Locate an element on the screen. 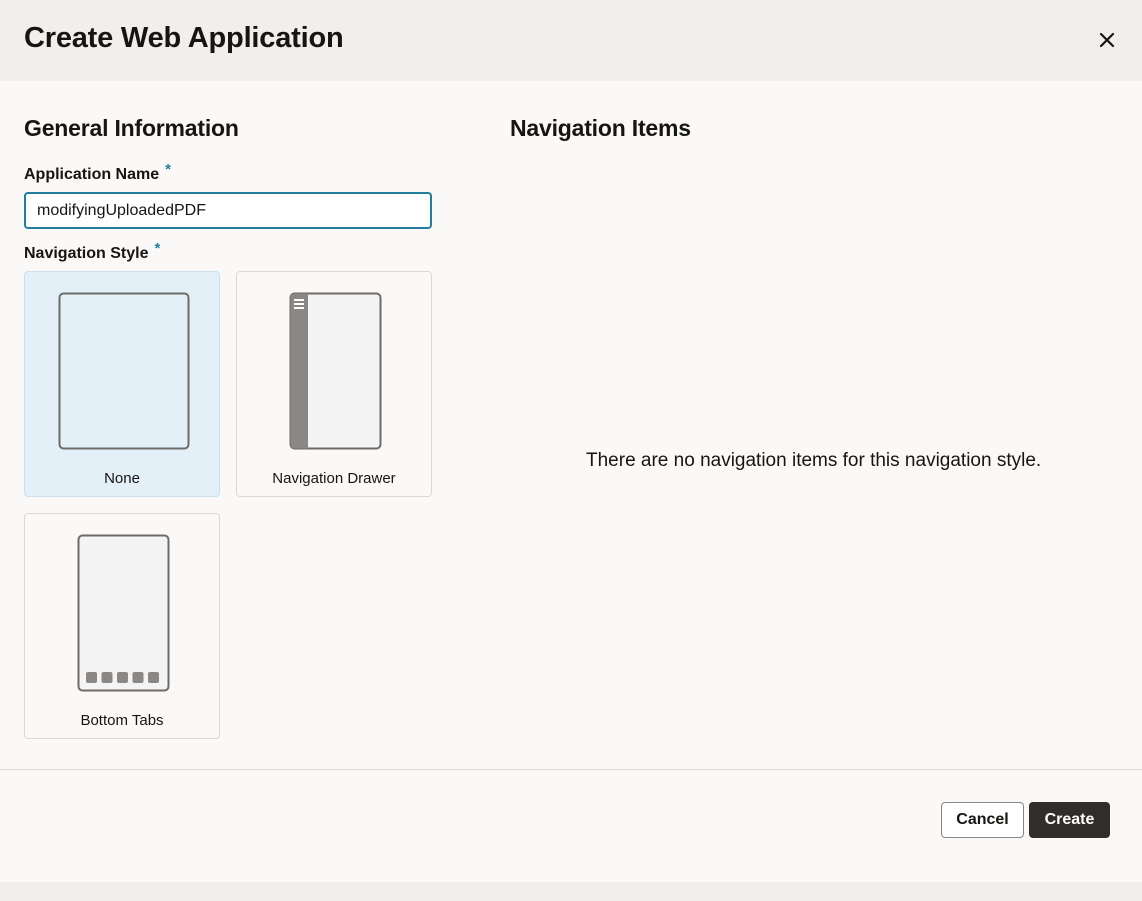  navigation-items-heading: Navigation Items is located at coordinates (600, 128).